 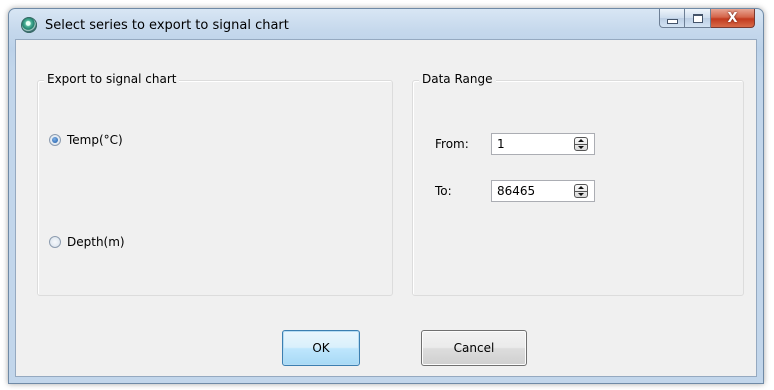 I want to click on close-button: X, so click(x=733, y=18).